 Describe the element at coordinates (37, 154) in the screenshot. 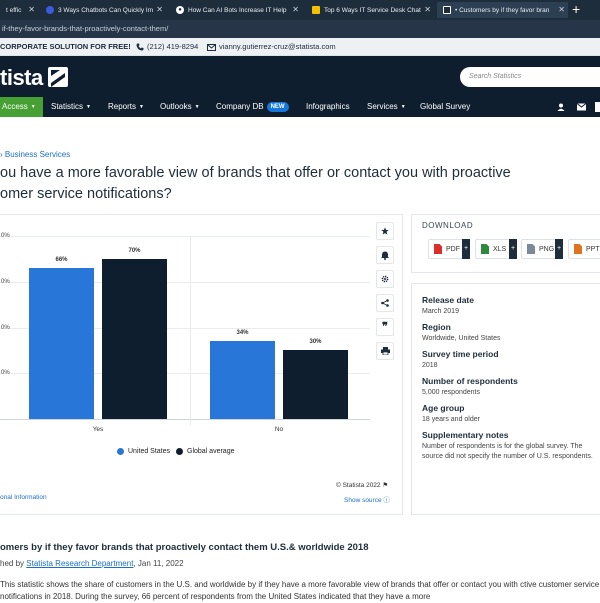

I see `breadcrumb-link: Business Services` at that location.